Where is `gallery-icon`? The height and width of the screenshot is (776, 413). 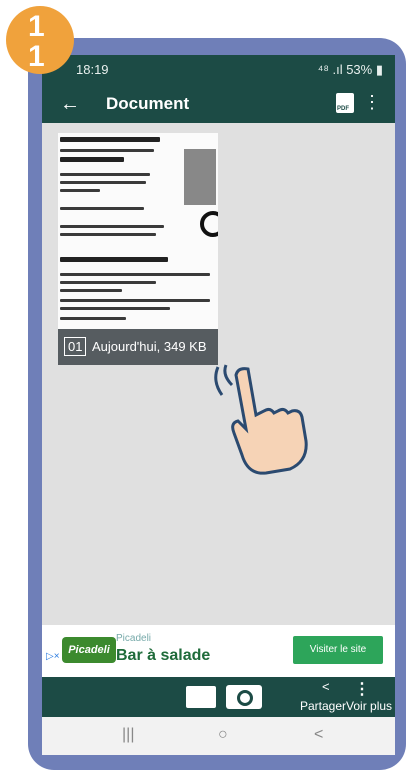 gallery-icon is located at coordinates (201, 697).